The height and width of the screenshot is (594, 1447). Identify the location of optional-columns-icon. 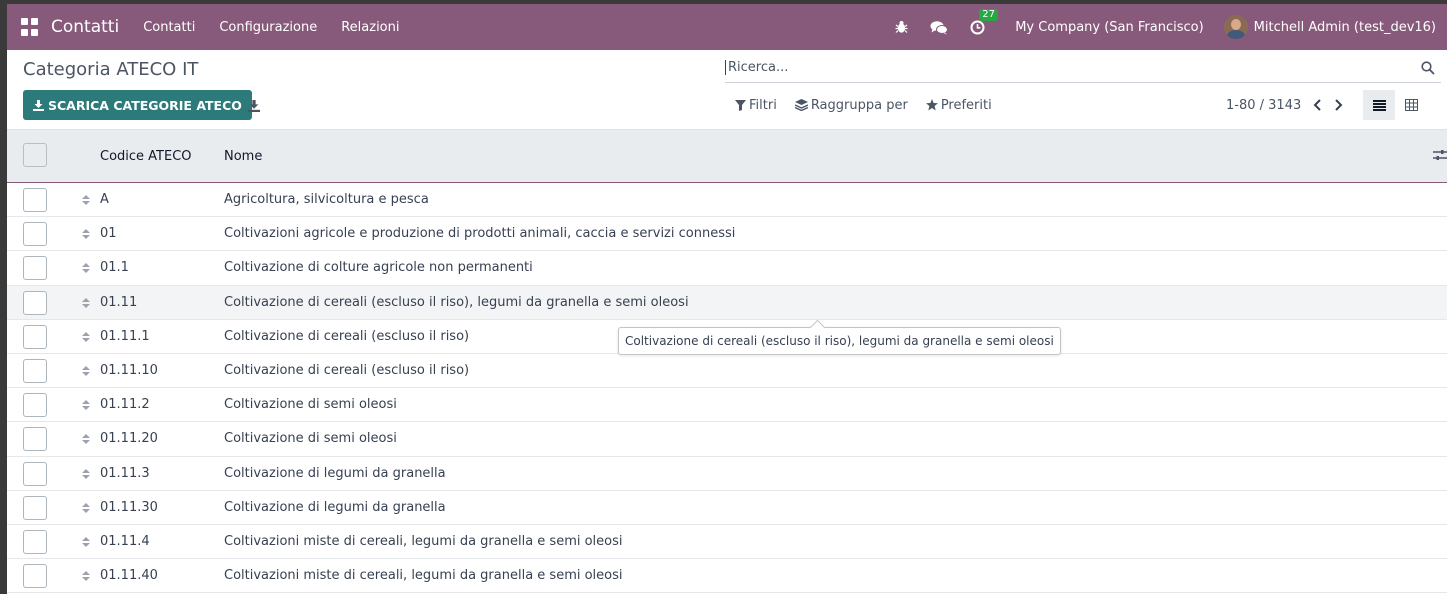
(1440, 157).